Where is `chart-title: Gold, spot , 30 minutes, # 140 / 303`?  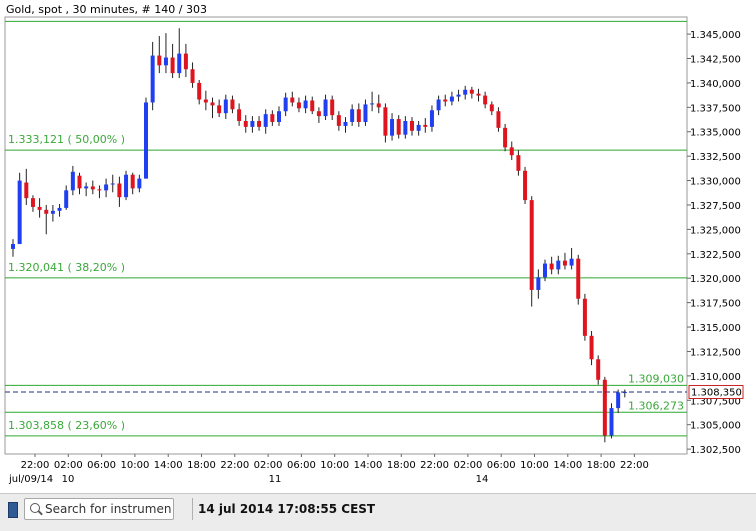 chart-title: Gold, spot , 30 minutes, # 140 / 303 is located at coordinates (106, 9).